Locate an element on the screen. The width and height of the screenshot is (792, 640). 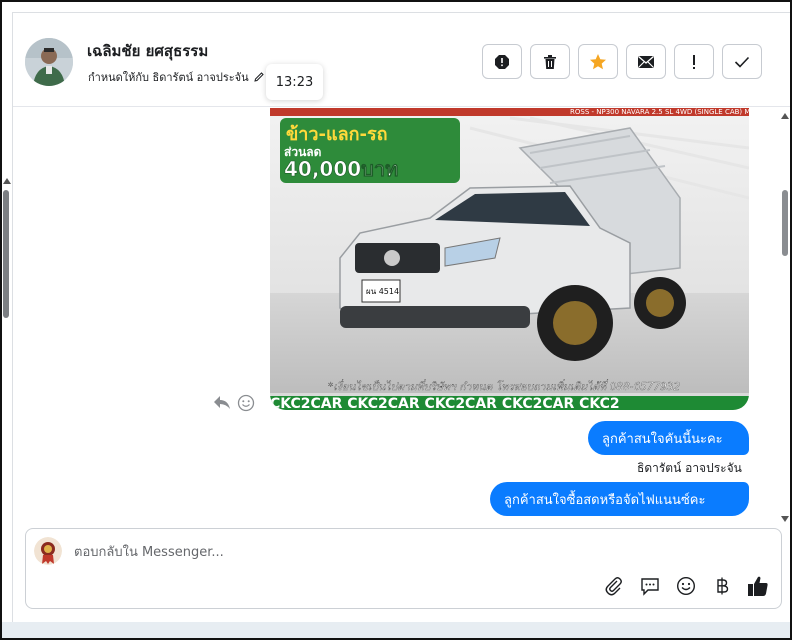
star-icon is located at coordinates (598, 61).